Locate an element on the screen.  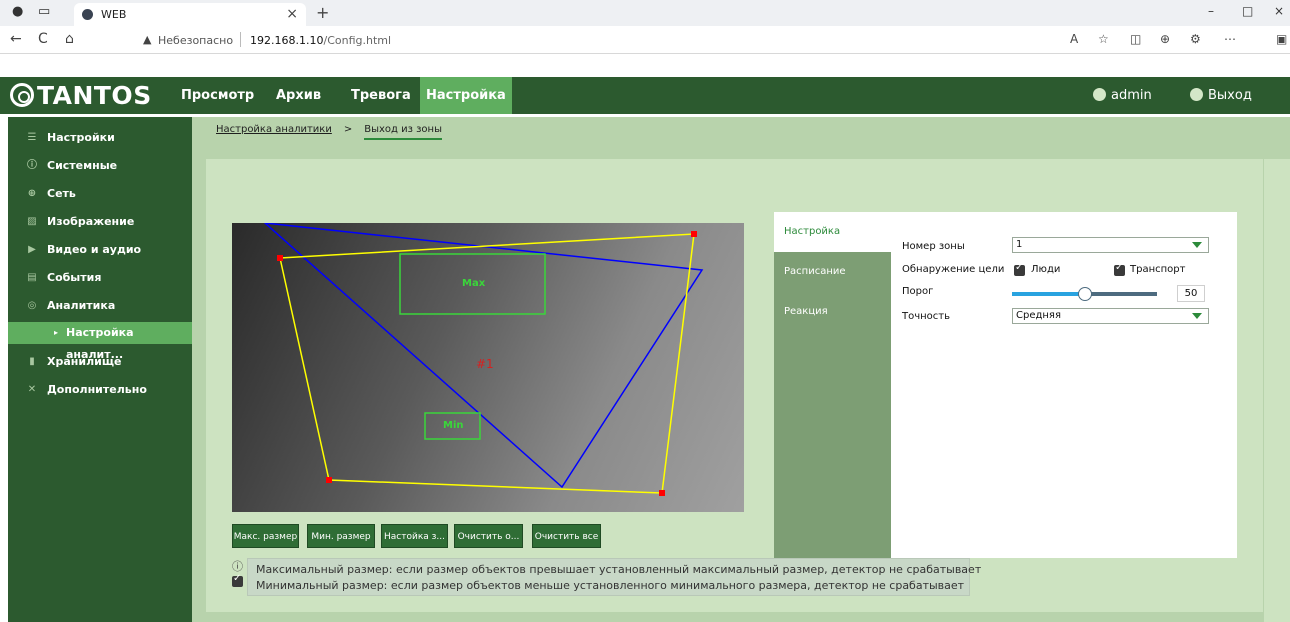
collections-icon: ⊕ is located at coordinates (1165, 39).